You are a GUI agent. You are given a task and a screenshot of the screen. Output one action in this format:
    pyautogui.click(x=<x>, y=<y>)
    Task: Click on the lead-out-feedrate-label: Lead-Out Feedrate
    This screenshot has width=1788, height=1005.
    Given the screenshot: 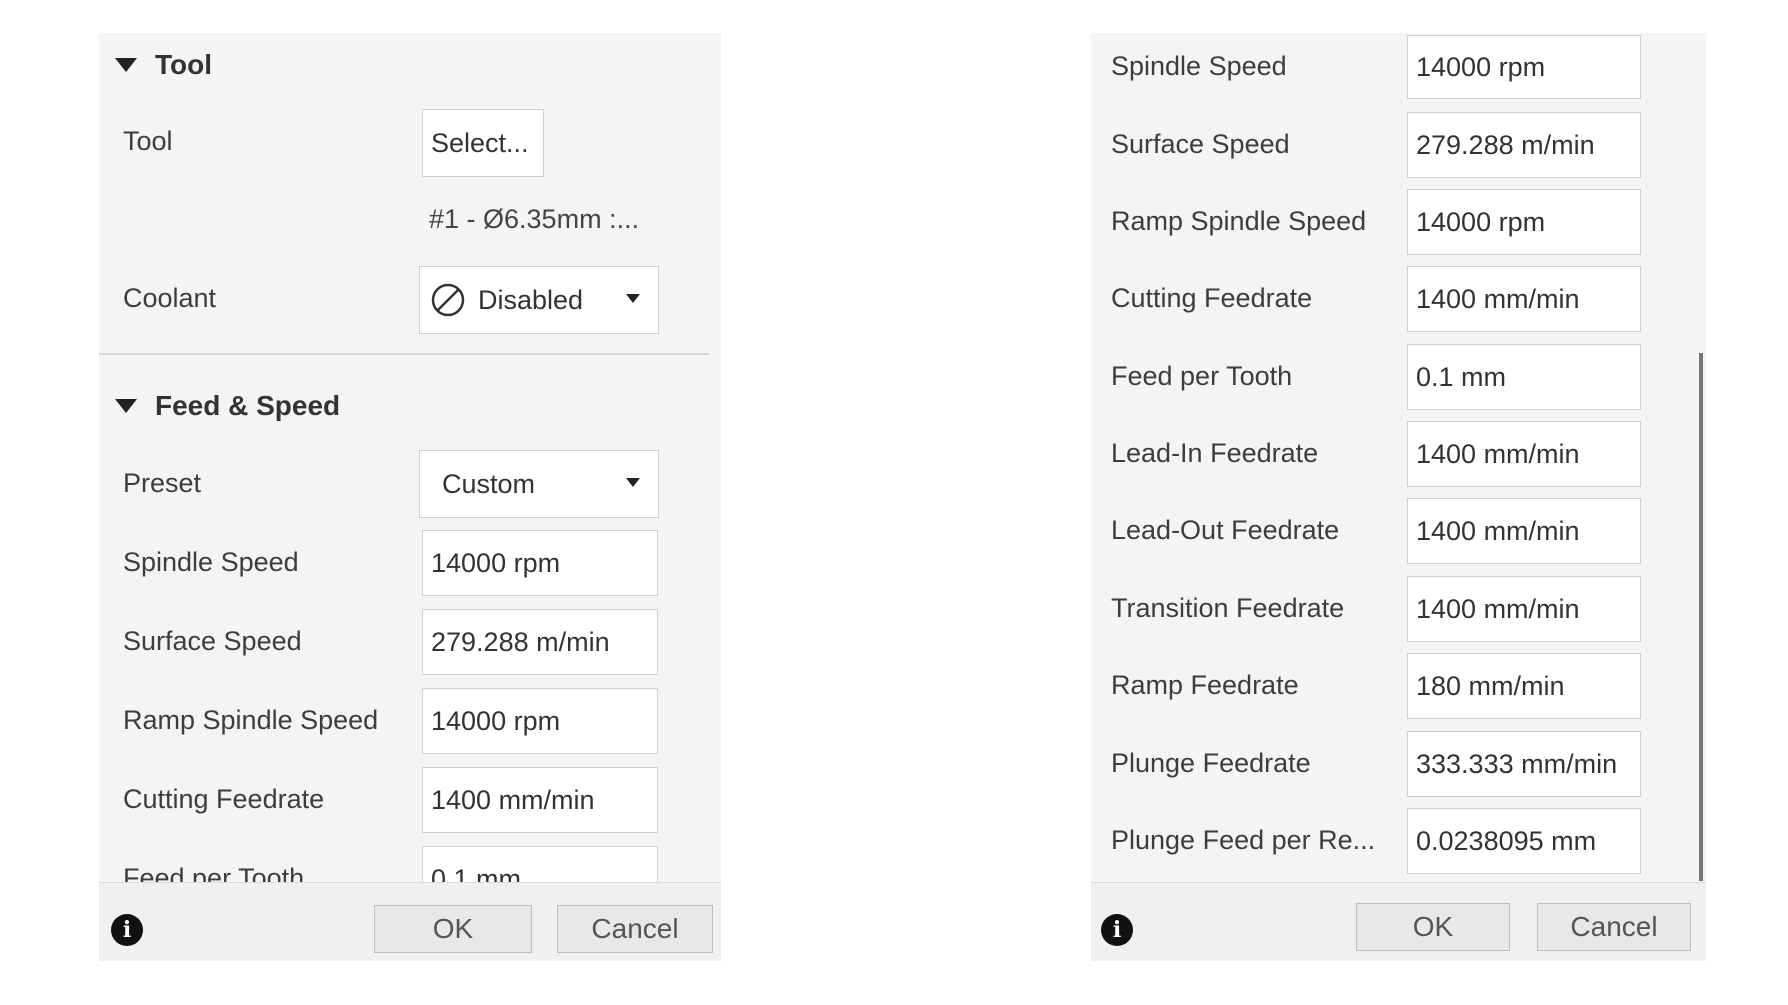 What is the action you would take?
    pyautogui.click(x=1225, y=530)
    